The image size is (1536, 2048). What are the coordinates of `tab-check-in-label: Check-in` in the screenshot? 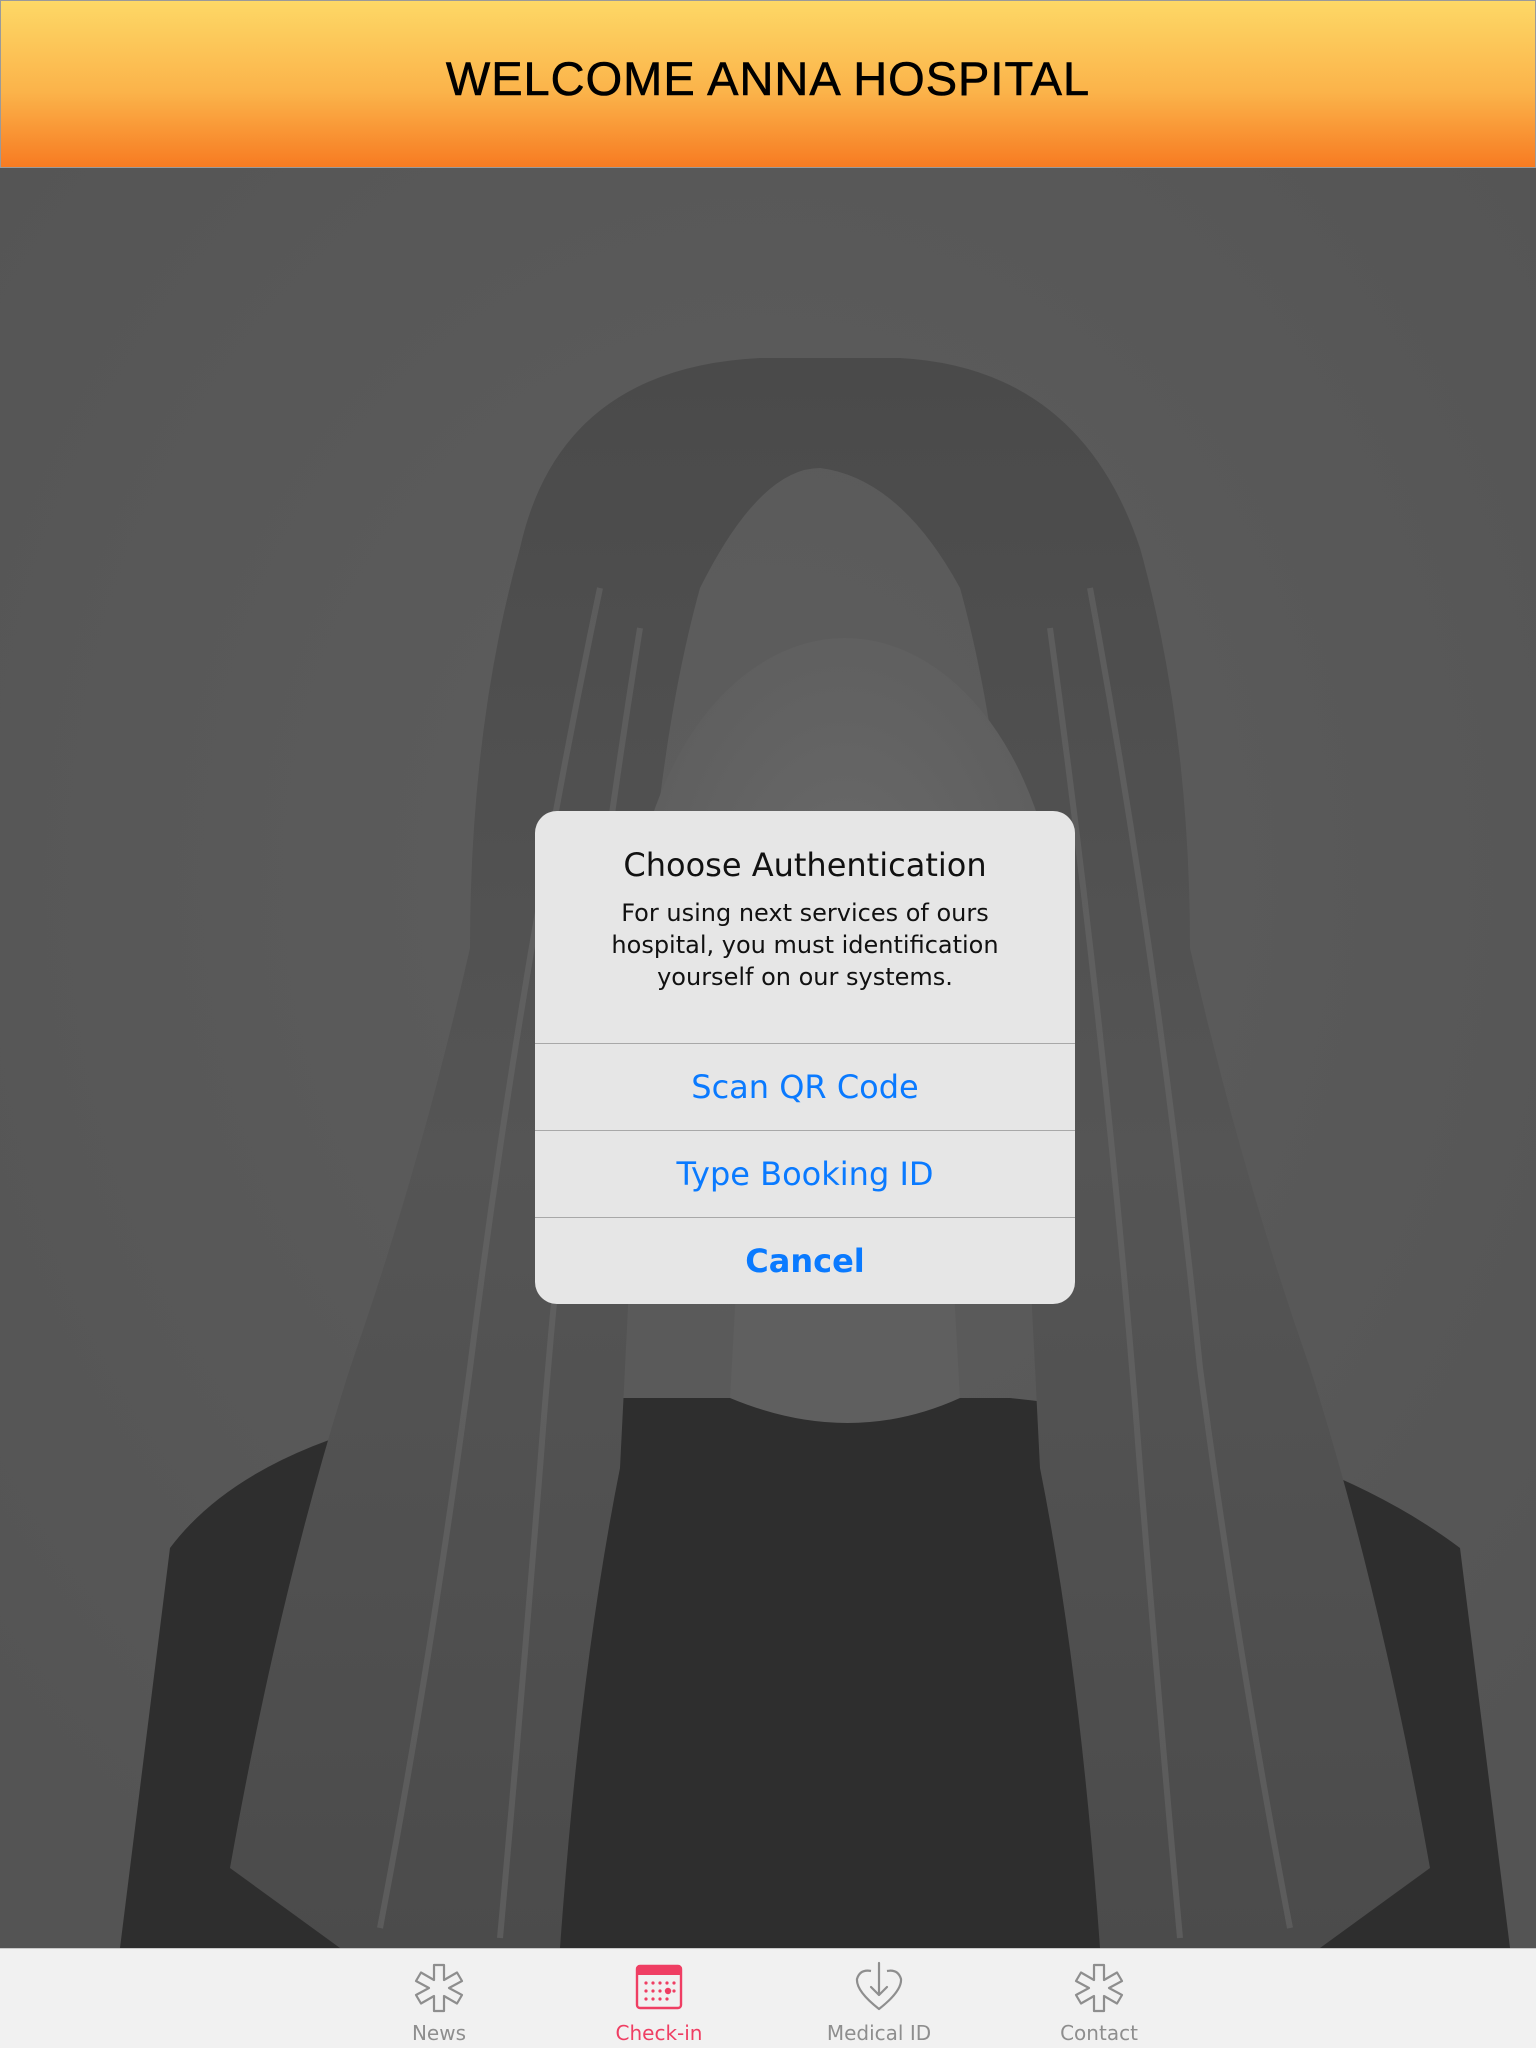 It's located at (659, 2033).